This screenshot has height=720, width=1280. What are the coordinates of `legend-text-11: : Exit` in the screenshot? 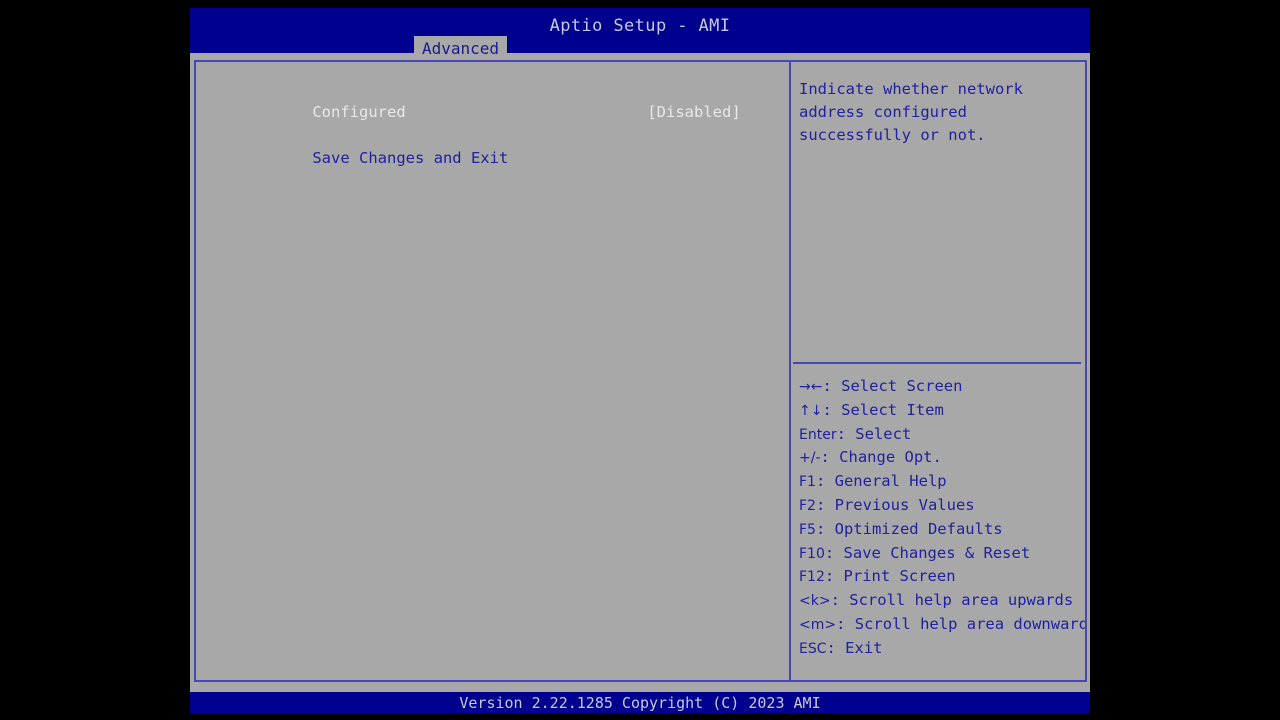 It's located at (854, 647).